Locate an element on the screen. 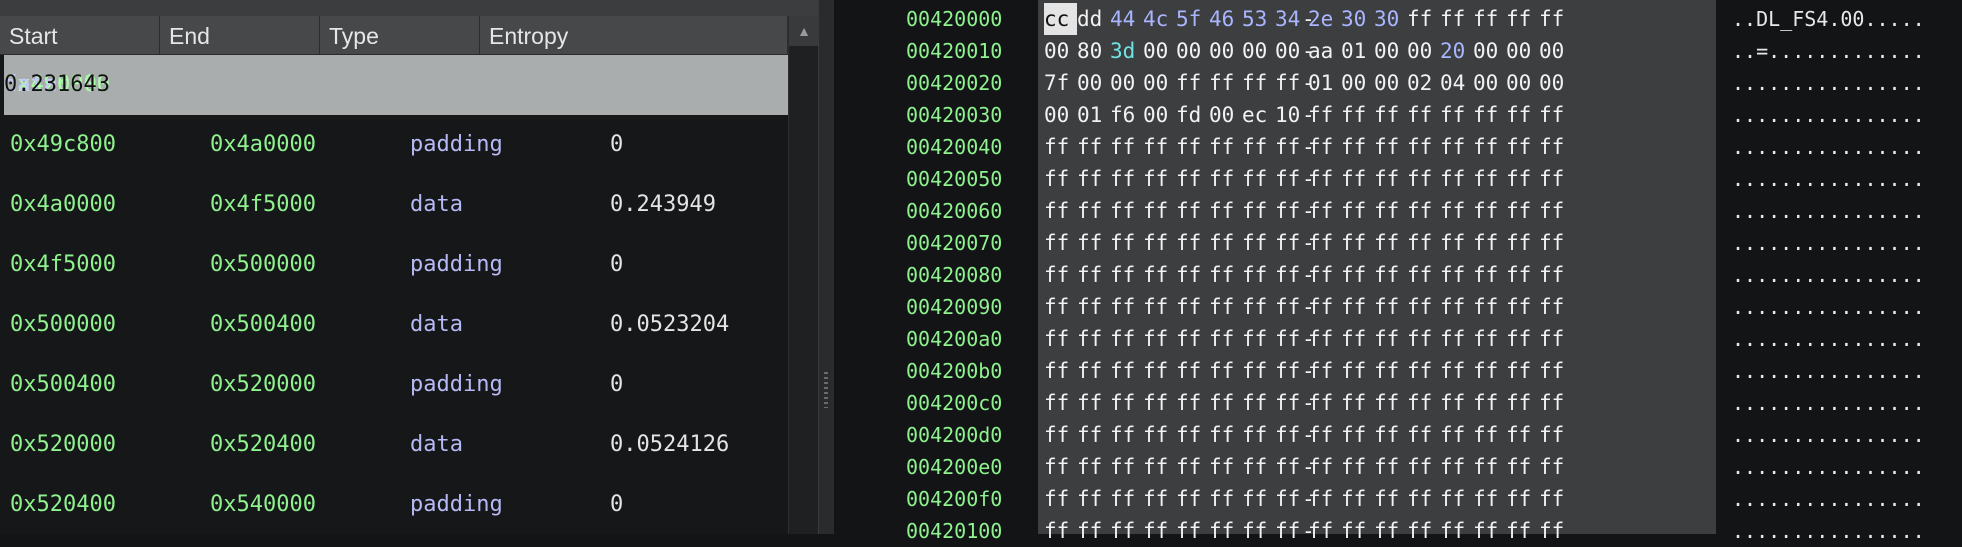  hex-byte: 3d is located at coordinates (1126, 51).